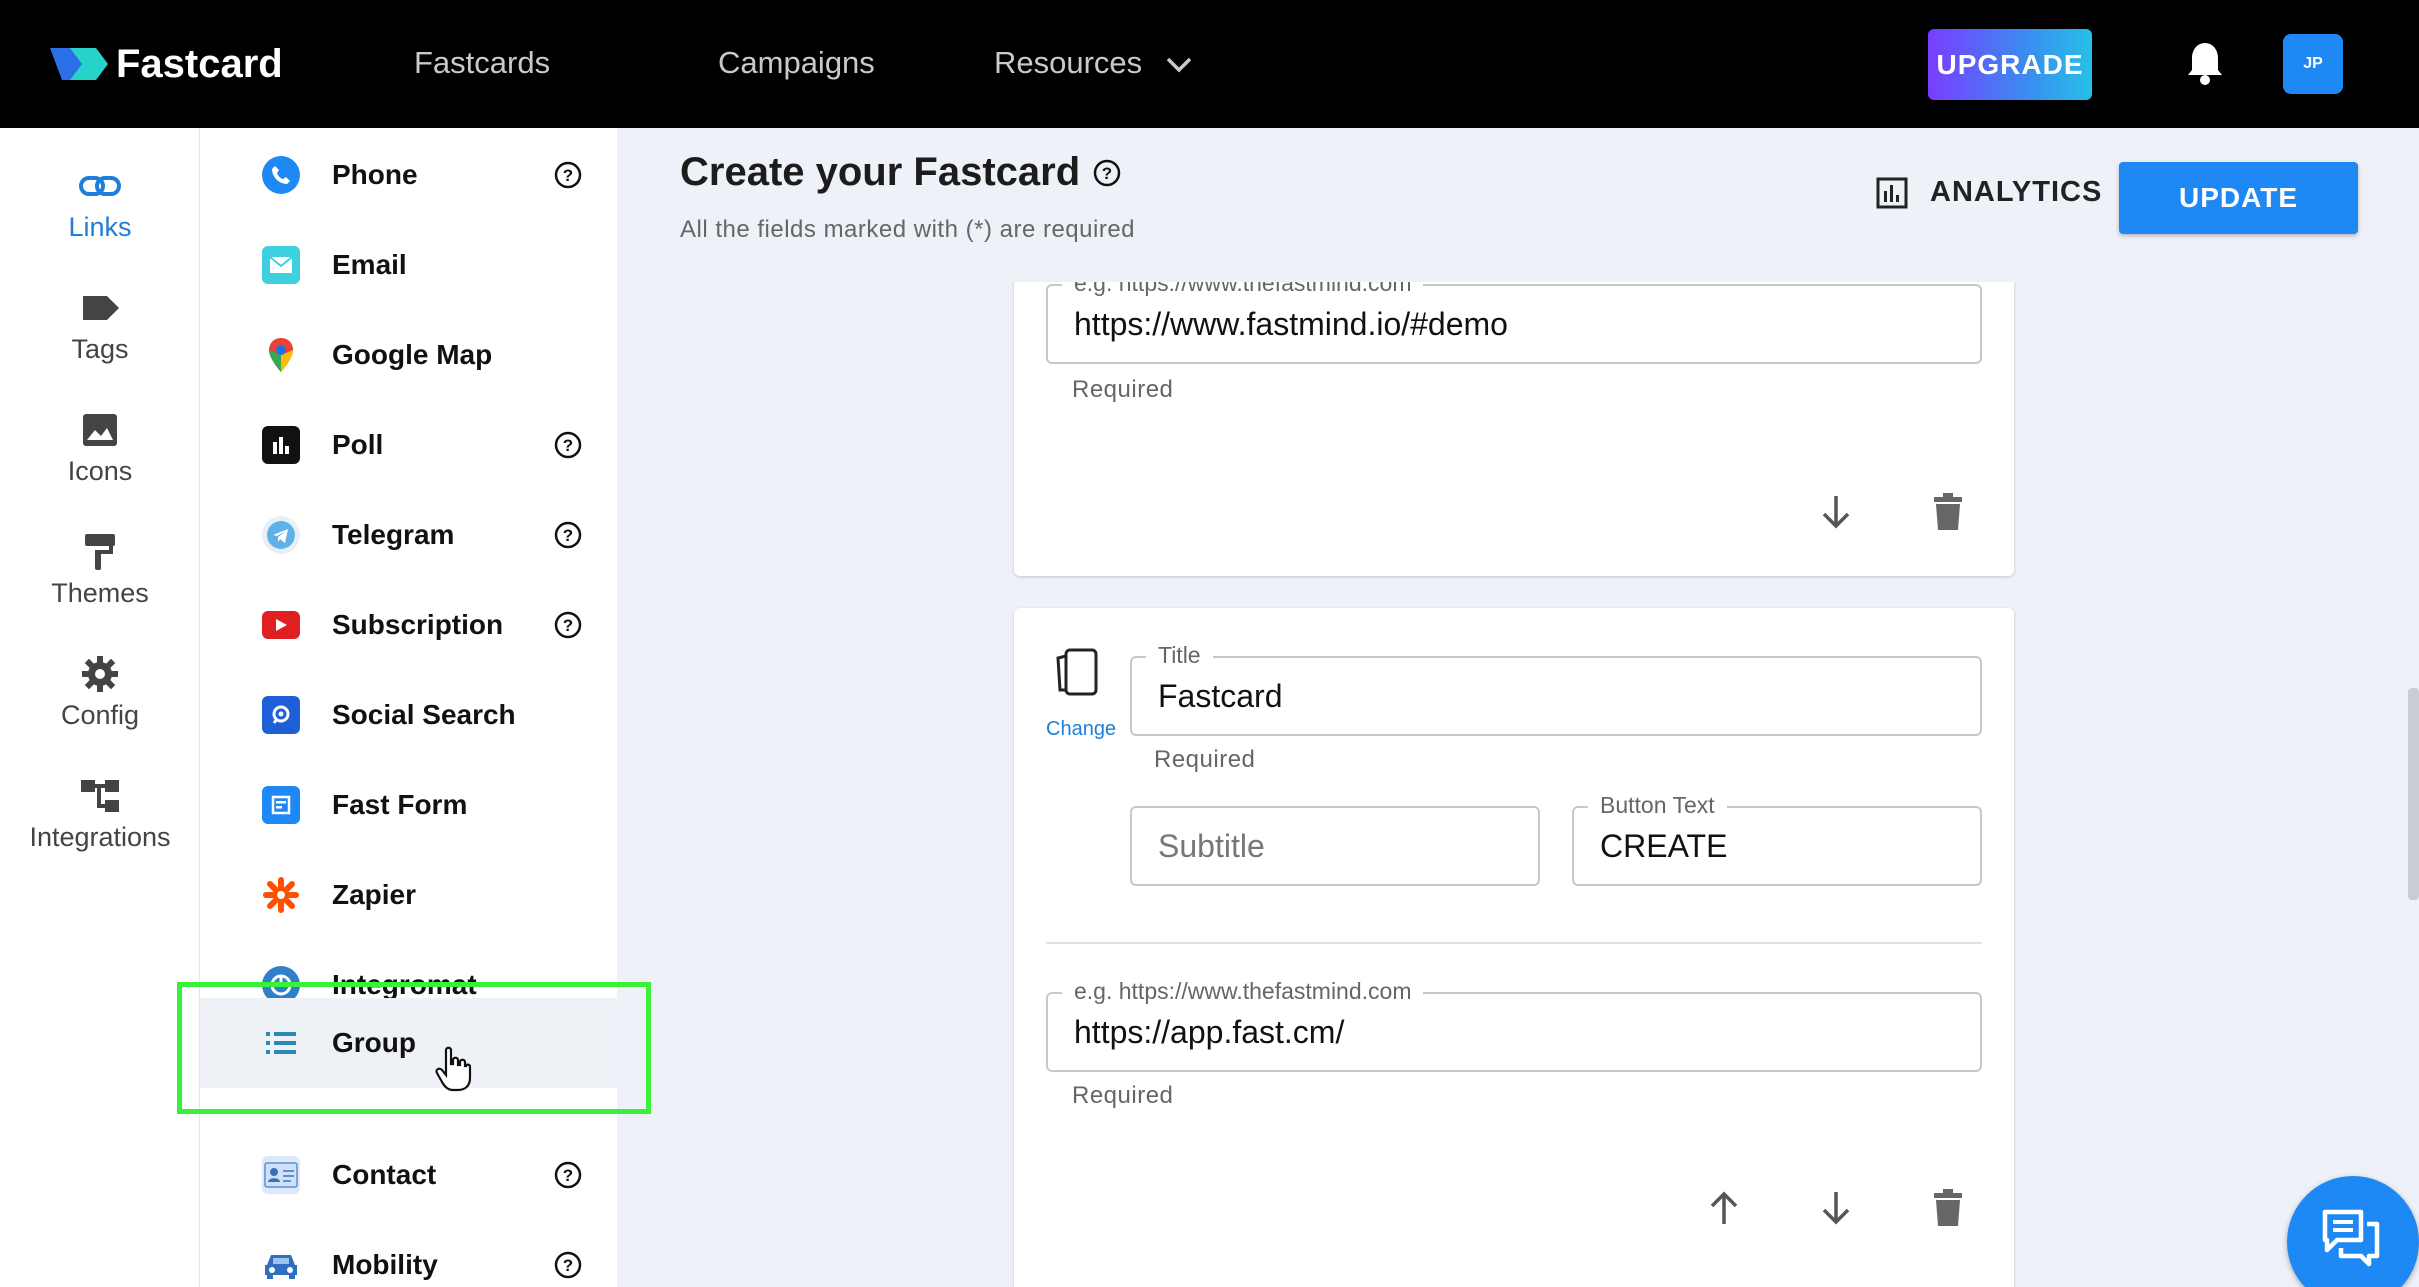  I want to click on subtitle-placeholder: Subtitle, so click(1211, 845).